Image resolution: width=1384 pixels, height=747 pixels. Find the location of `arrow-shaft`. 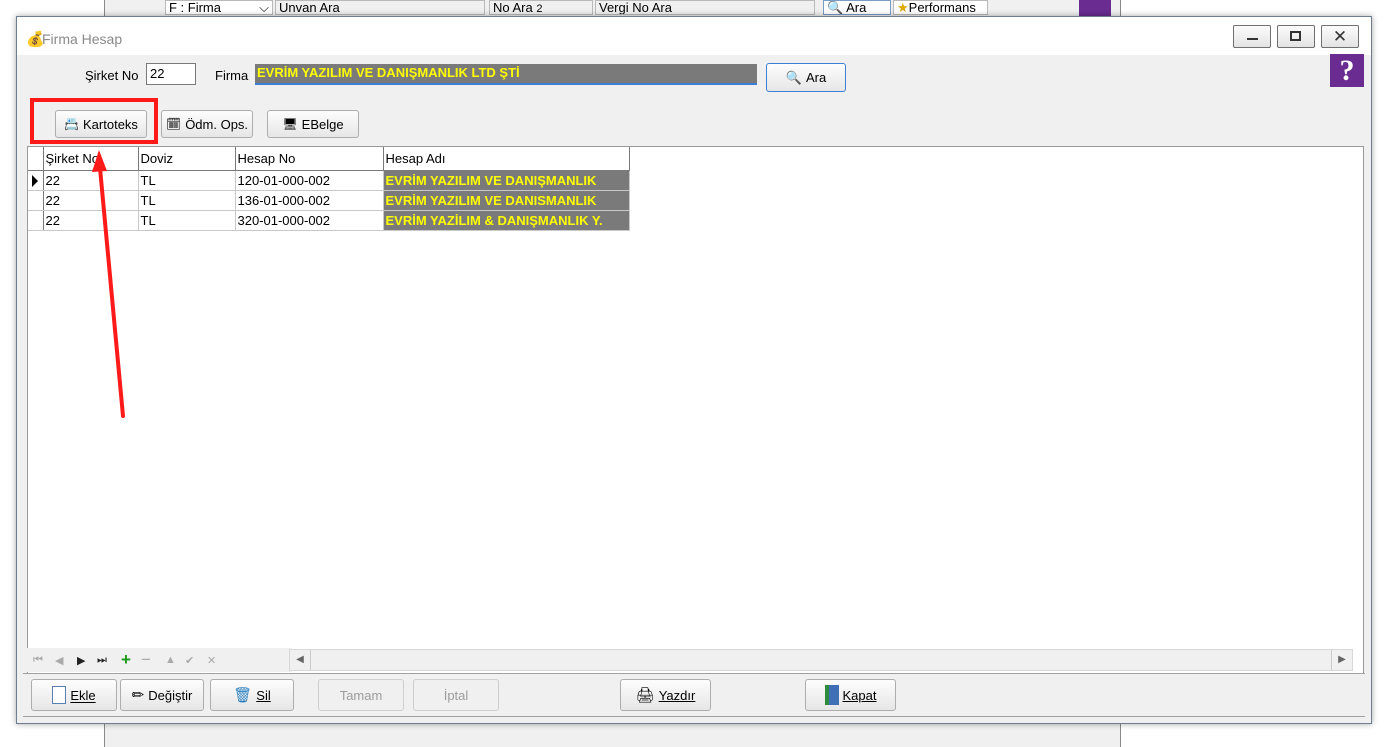

arrow-shaft is located at coordinates (111, 292).